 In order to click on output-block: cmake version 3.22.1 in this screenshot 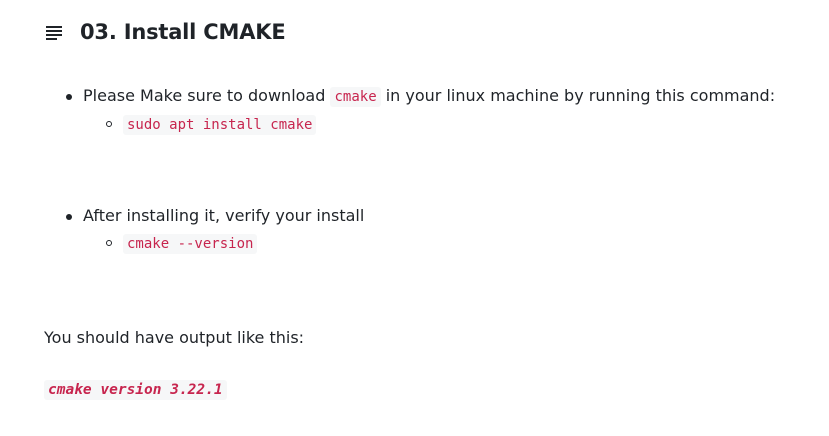, I will do `click(135, 389)`.